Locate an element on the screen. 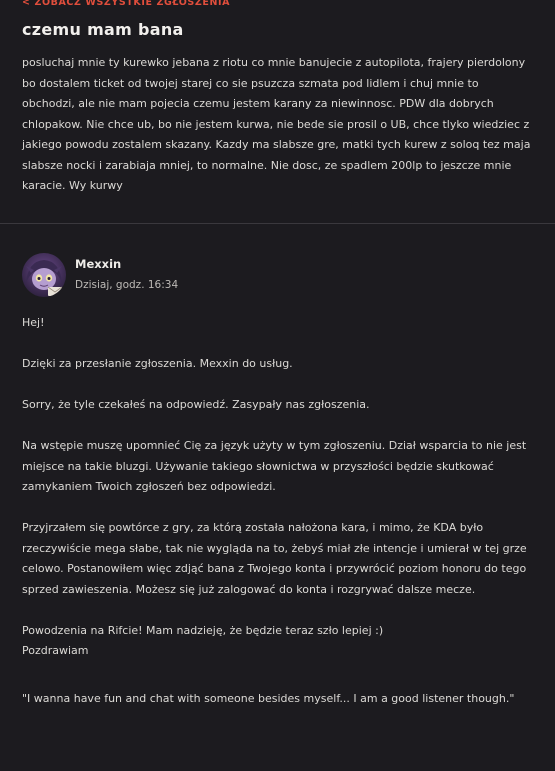  agent-avatar-icon is located at coordinates (44, 275).